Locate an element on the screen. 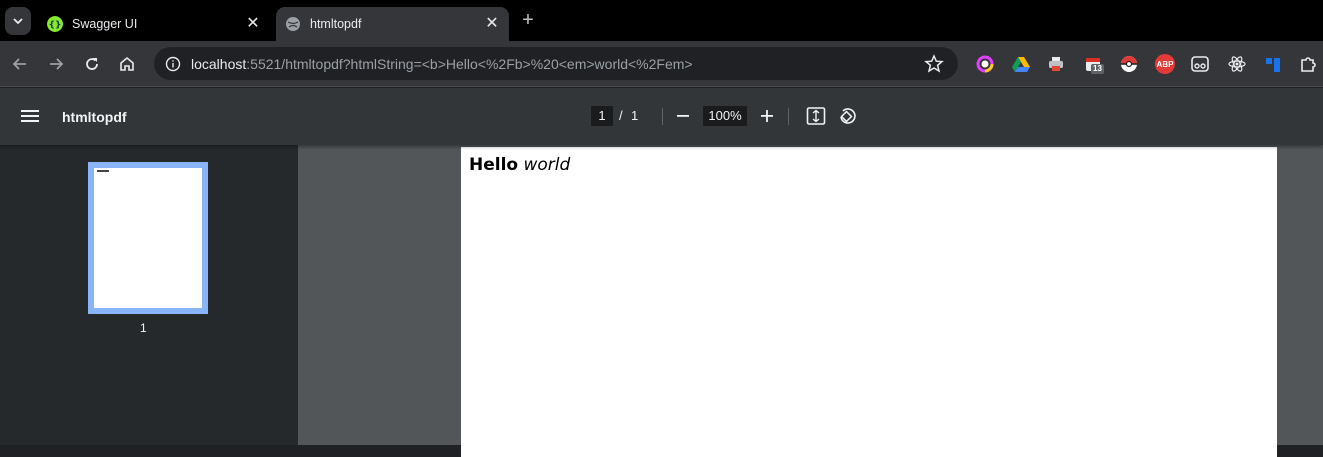  chevron-down-icon is located at coordinates (18, 21).